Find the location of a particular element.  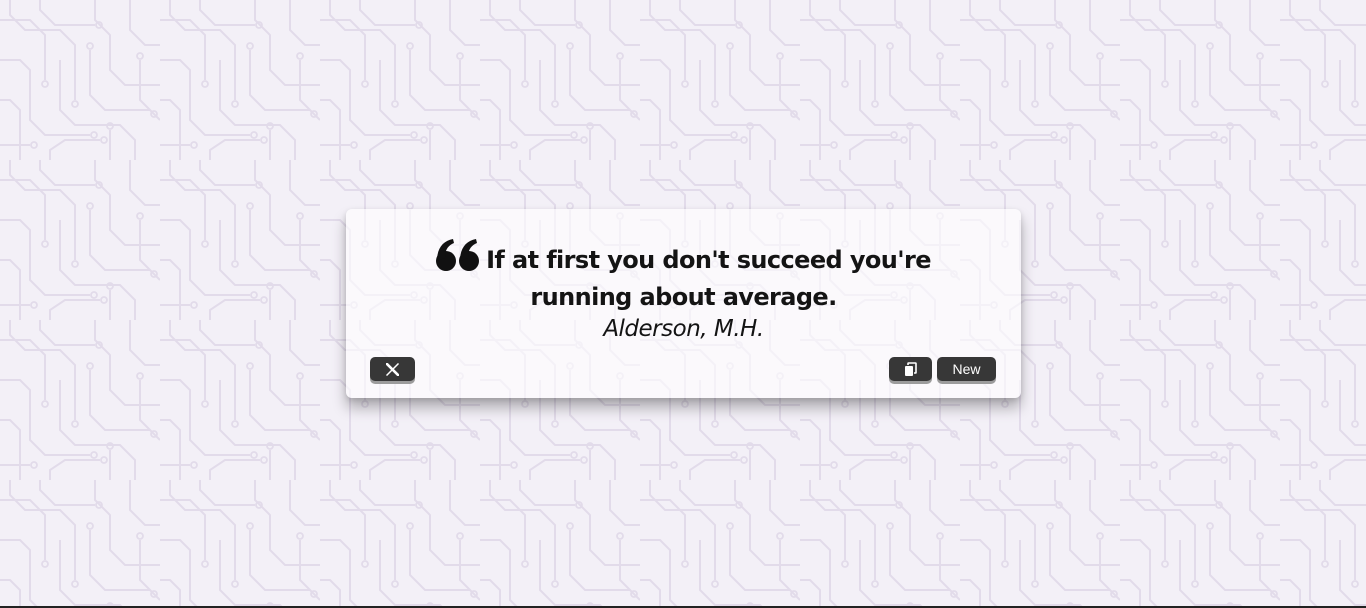

x-logo-icon is located at coordinates (392, 369).